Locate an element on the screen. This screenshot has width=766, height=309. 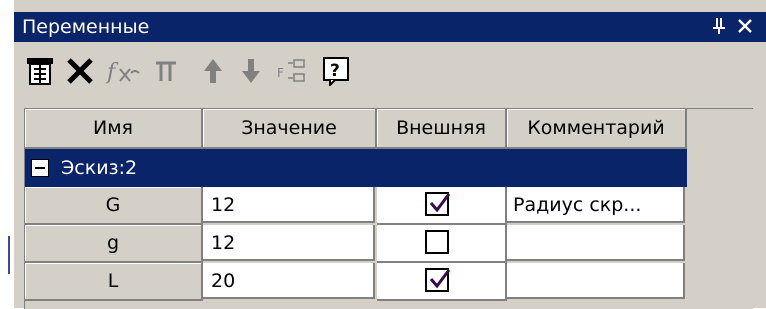
arrow-up-icon is located at coordinates (213, 71).